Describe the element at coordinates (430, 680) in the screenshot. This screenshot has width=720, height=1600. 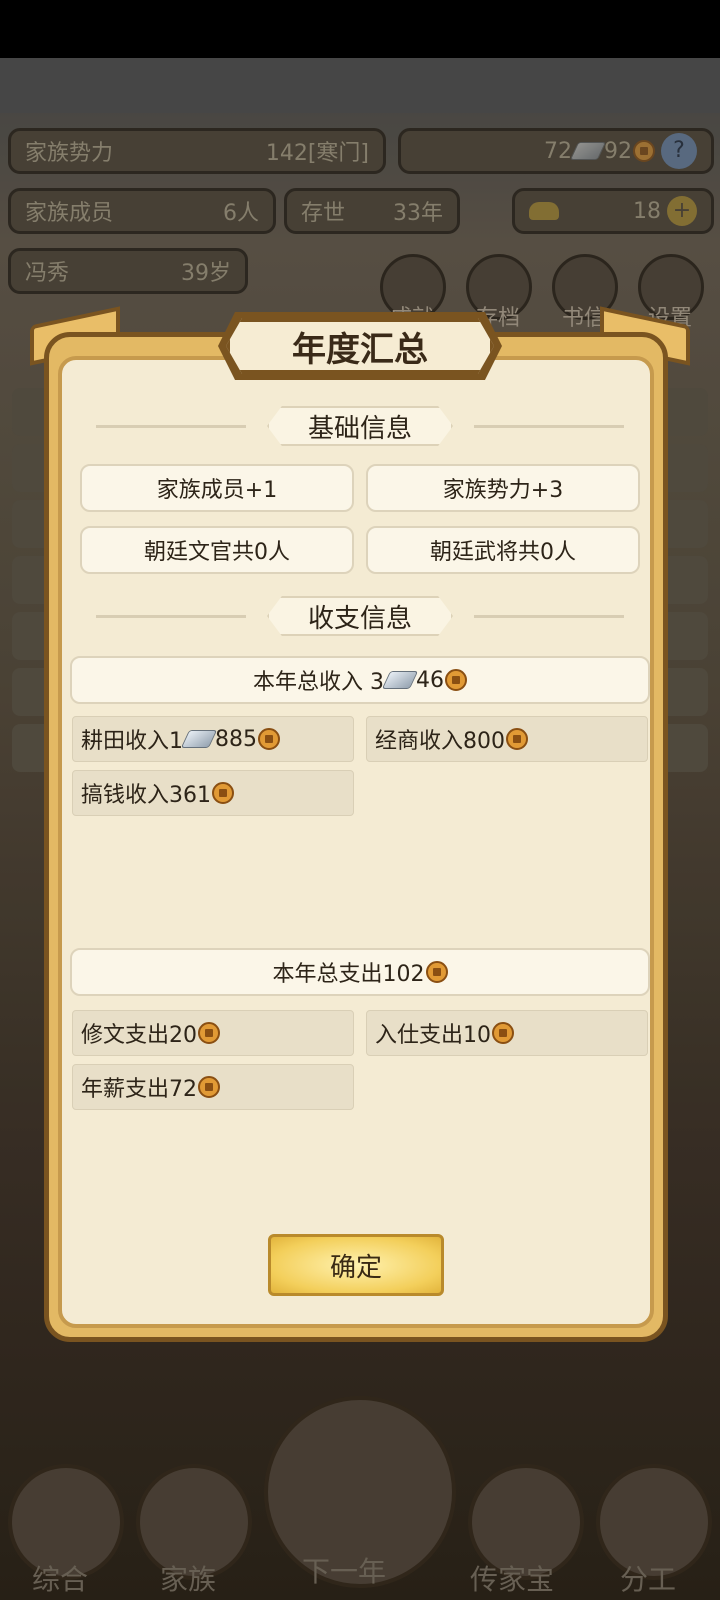
I see `income-total-suffix: 46` at that location.